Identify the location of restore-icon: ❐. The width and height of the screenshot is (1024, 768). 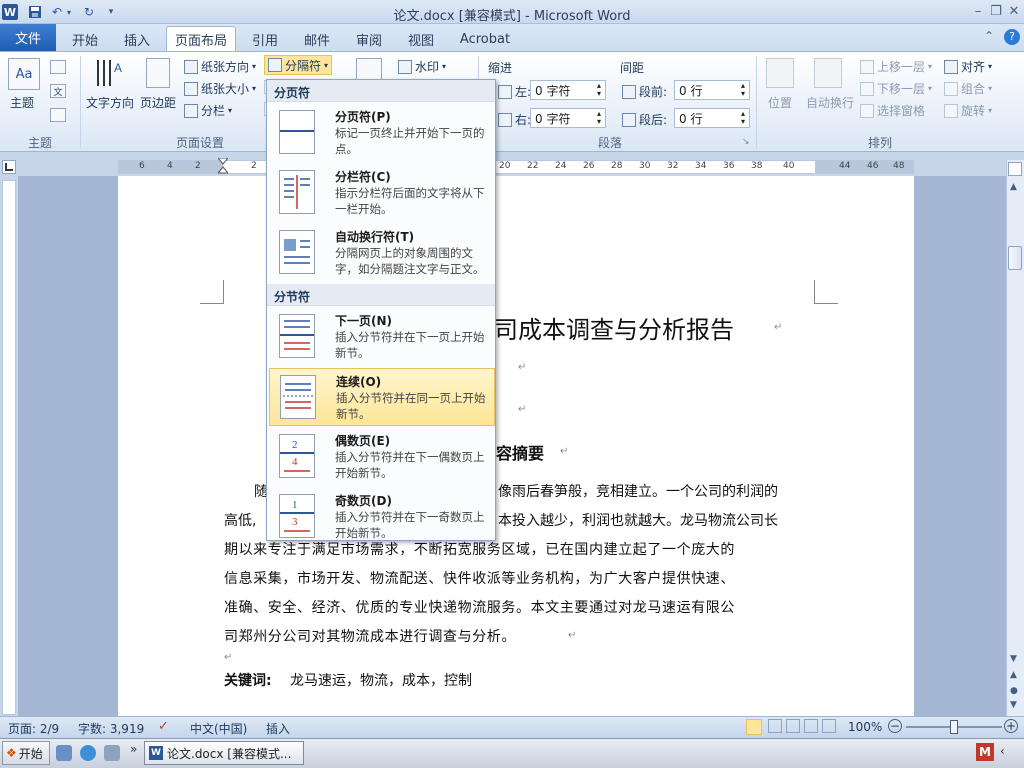
(996, 11).